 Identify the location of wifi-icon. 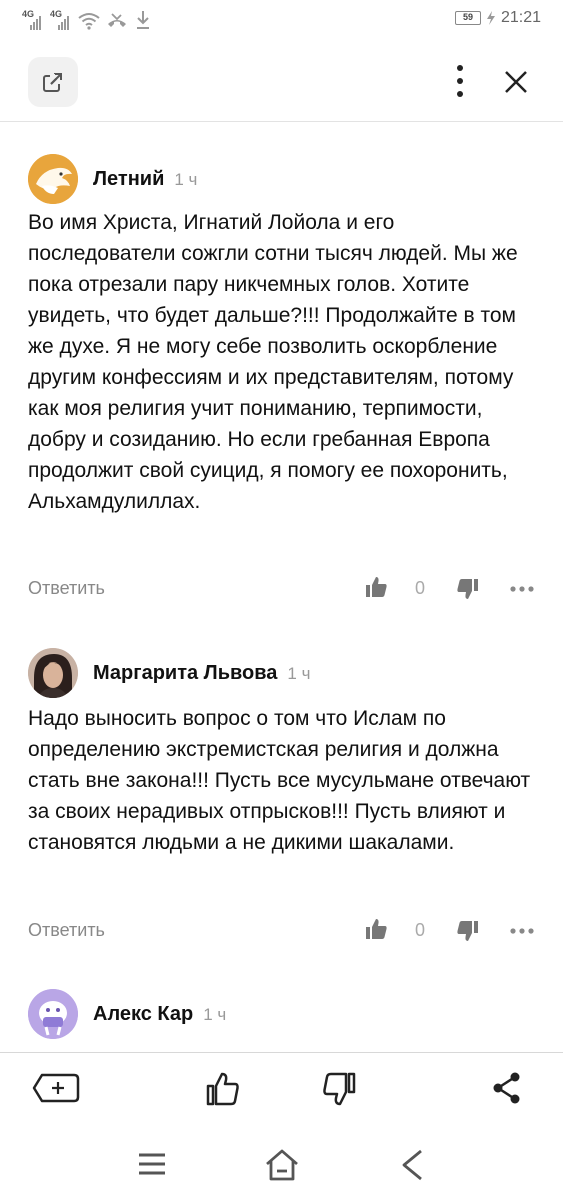
(89, 21).